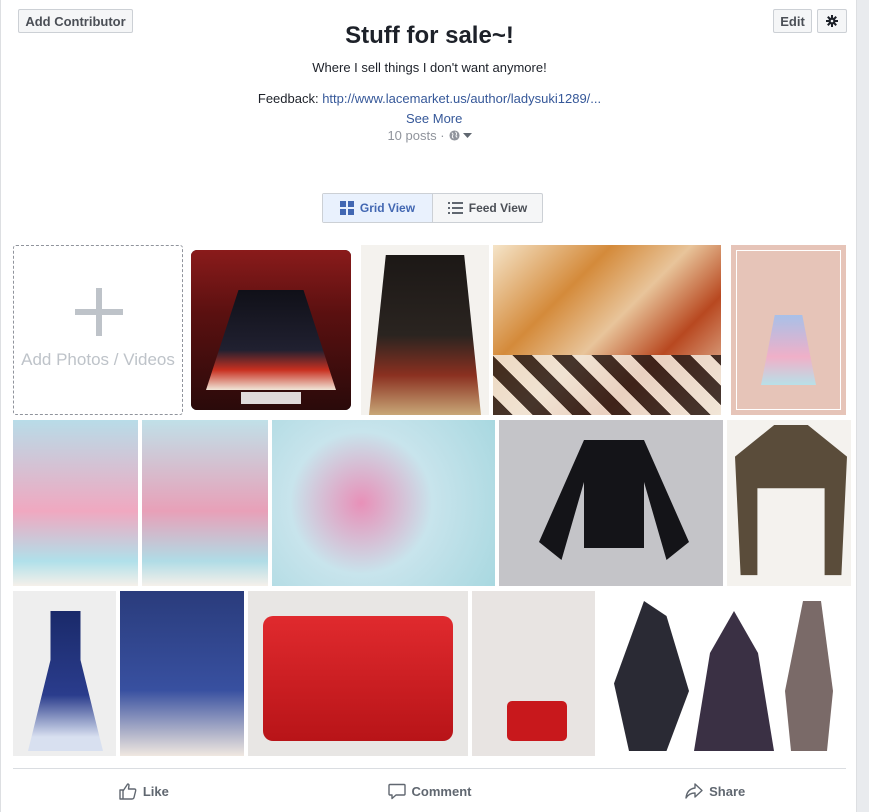 The height and width of the screenshot is (812, 869). Describe the element at coordinates (358, 673) in the screenshot. I see `photo-red-bag-closeup` at that location.